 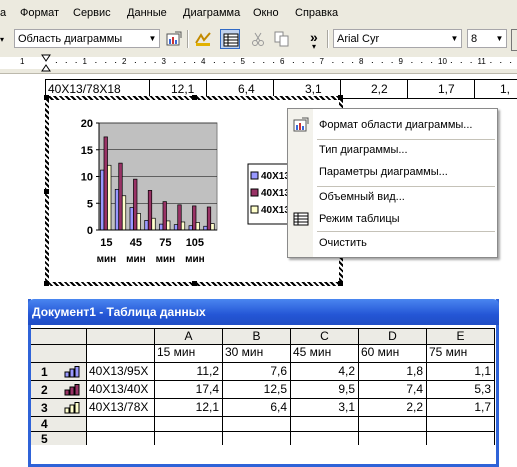 What do you see at coordinates (263, 312) in the screenshot?
I see `datasheet-title-bar: Документ1 - Таблица данных` at bounding box center [263, 312].